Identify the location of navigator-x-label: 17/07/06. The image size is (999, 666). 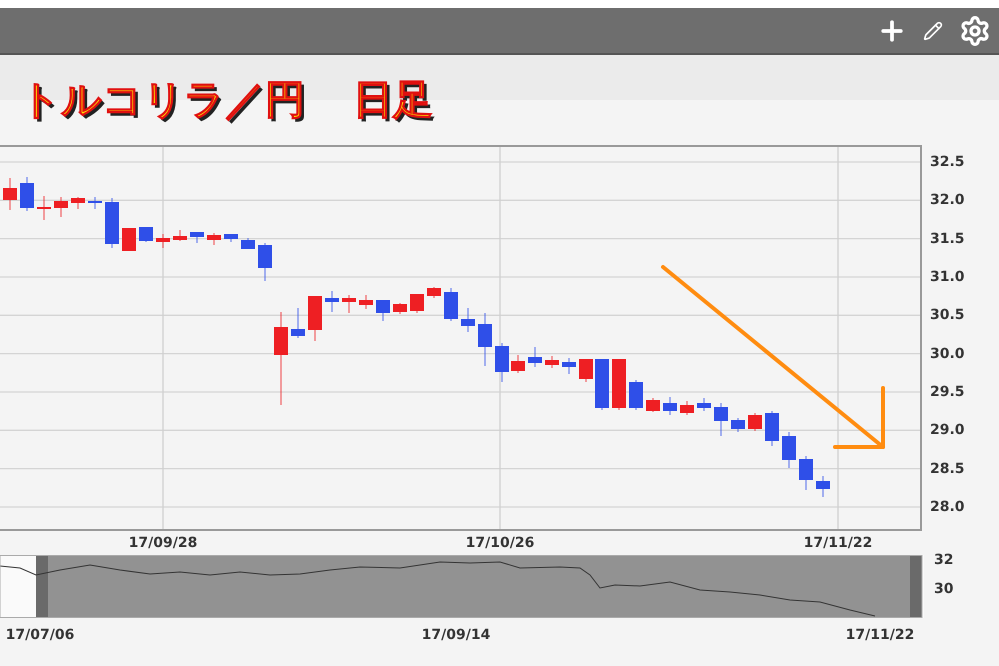
(40, 635).